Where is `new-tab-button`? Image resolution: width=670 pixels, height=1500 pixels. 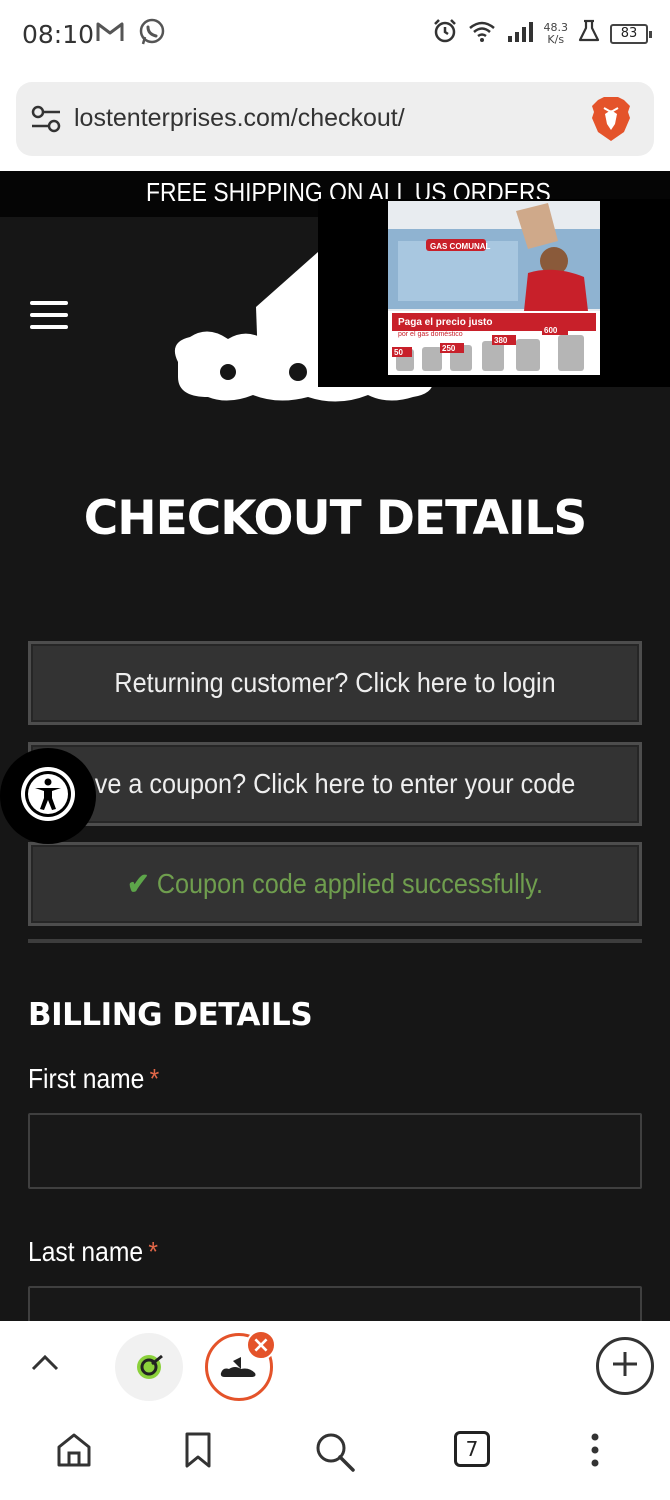
new-tab-button is located at coordinates (625, 1366).